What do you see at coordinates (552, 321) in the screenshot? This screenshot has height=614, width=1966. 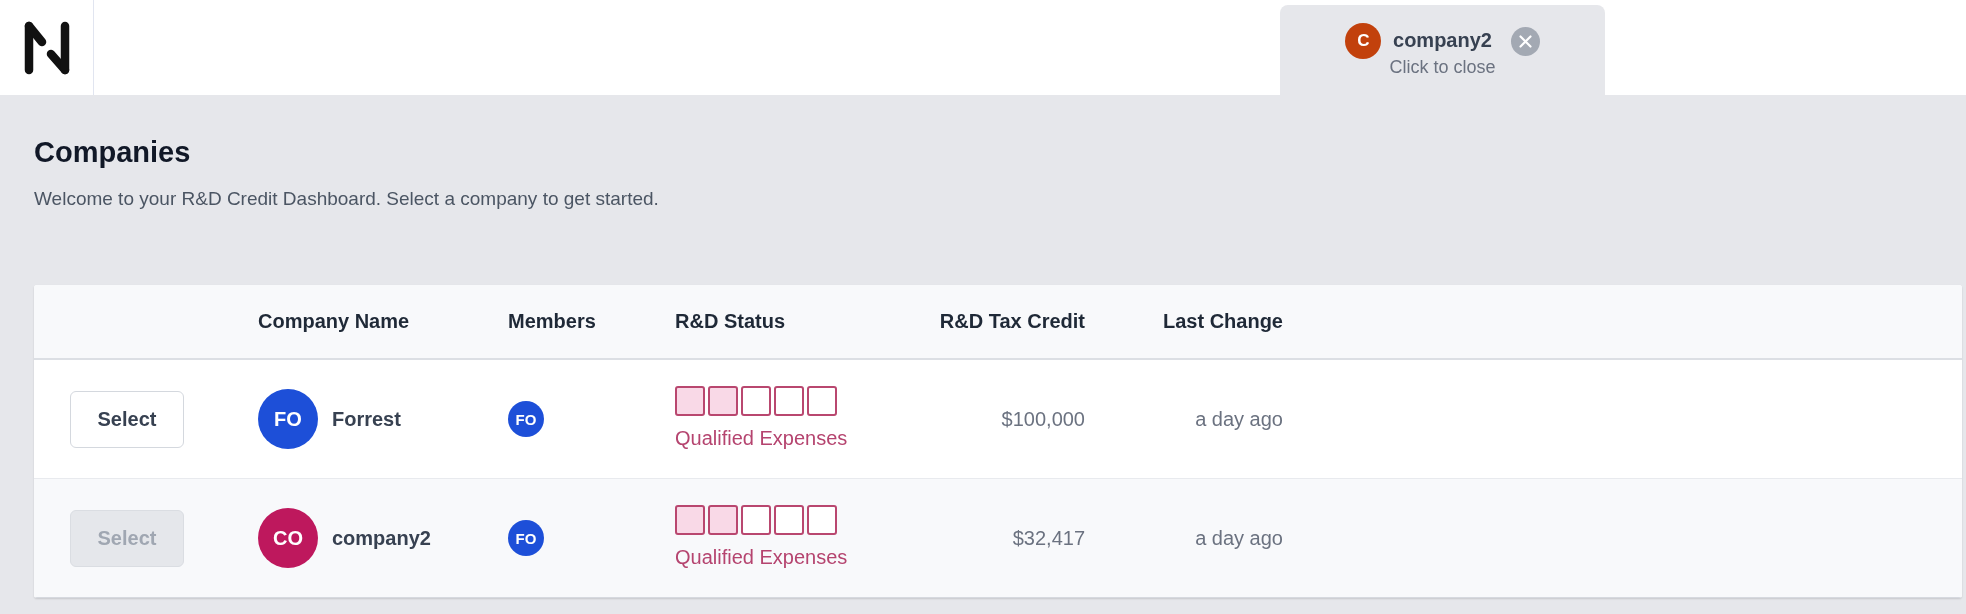 I see `column-header: Members` at bounding box center [552, 321].